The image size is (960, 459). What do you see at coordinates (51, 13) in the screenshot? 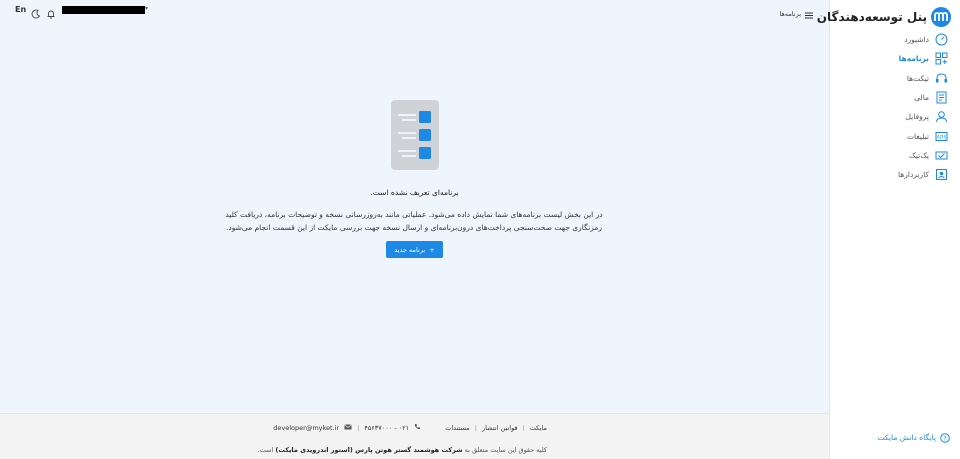
I see `bell-icon` at bounding box center [51, 13].